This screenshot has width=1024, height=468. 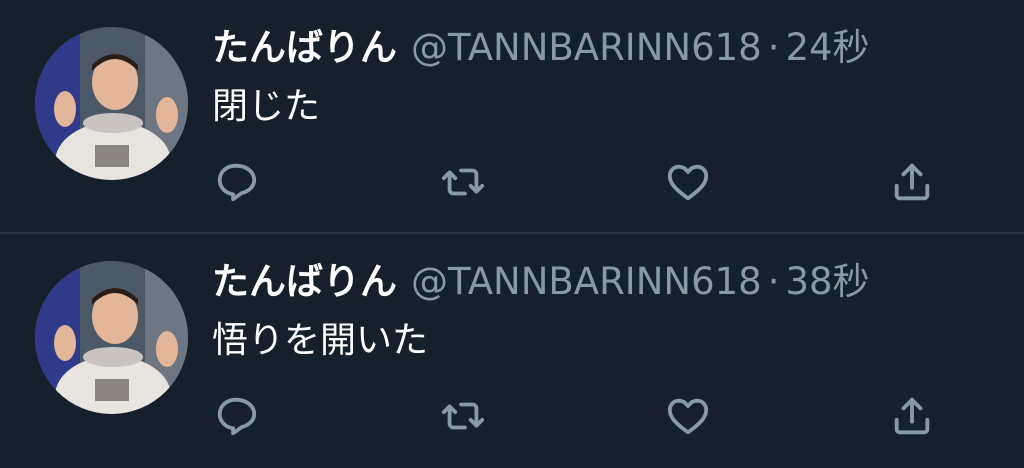 I want to click on tweet-header: たんばりん @TANNBARINN618 · 38秒, so click(x=541, y=282).